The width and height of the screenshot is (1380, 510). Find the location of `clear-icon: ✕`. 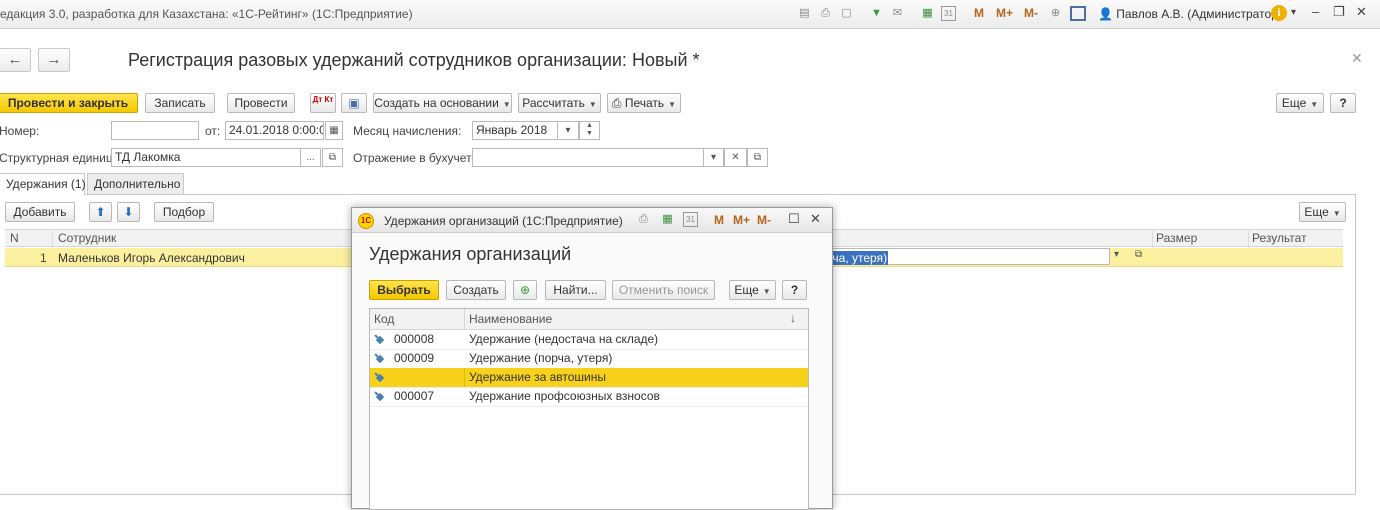

clear-icon: ✕ is located at coordinates (735, 157).